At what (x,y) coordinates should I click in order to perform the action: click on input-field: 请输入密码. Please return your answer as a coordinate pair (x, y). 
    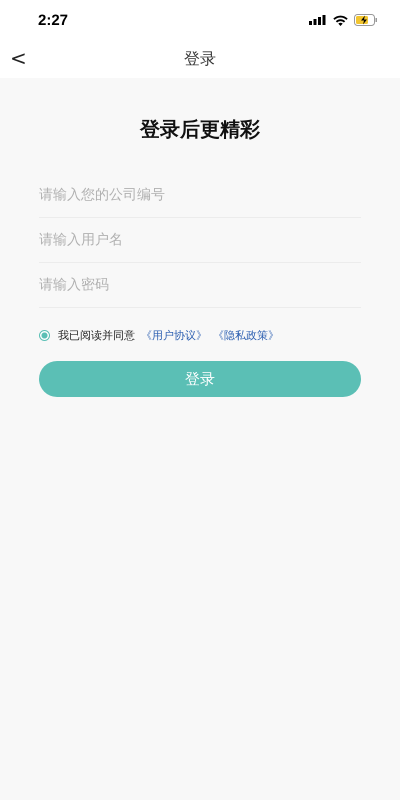
    Looking at the image, I should click on (200, 285).